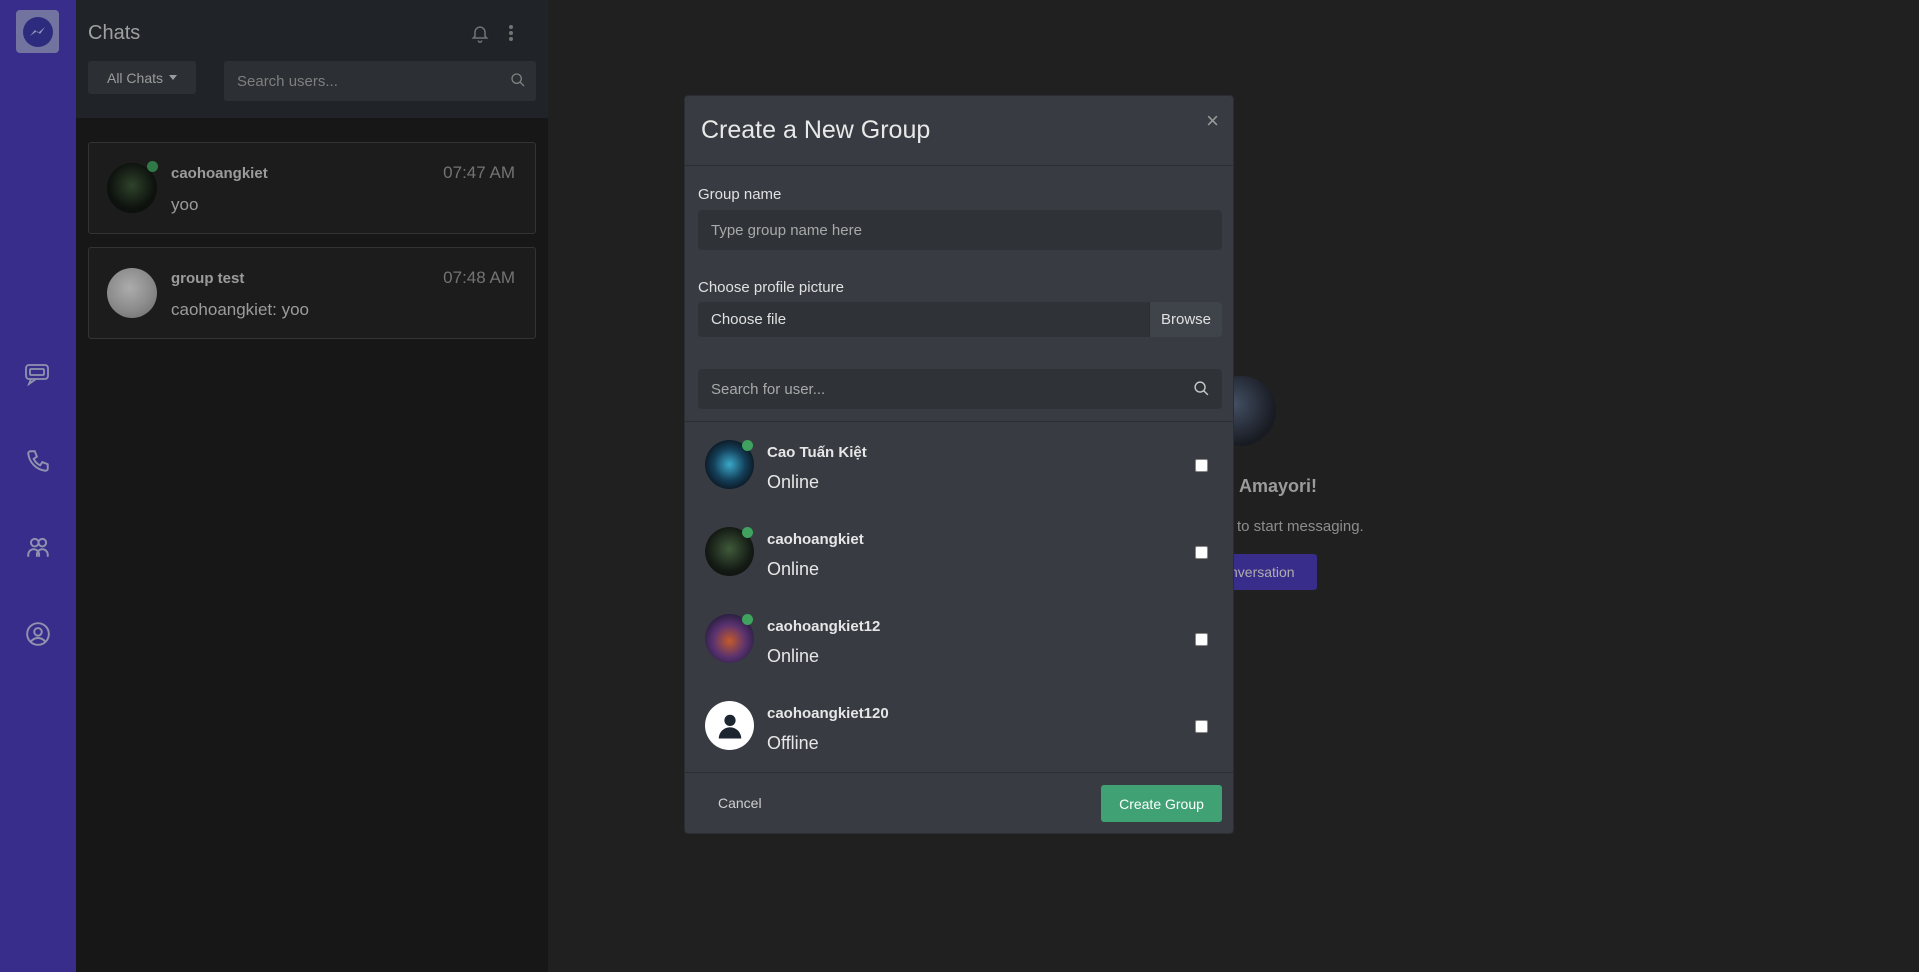 The width and height of the screenshot is (1919, 972). I want to click on user-name: caohoangkiet120, so click(828, 713).